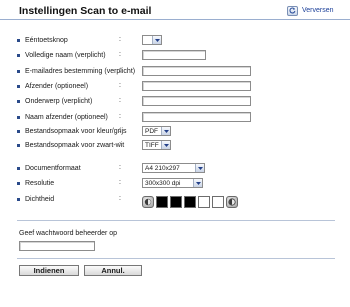 This screenshot has height=307, width=350. Describe the element at coordinates (57, 246) in the screenshot. I see `admin-password-input` at that location.